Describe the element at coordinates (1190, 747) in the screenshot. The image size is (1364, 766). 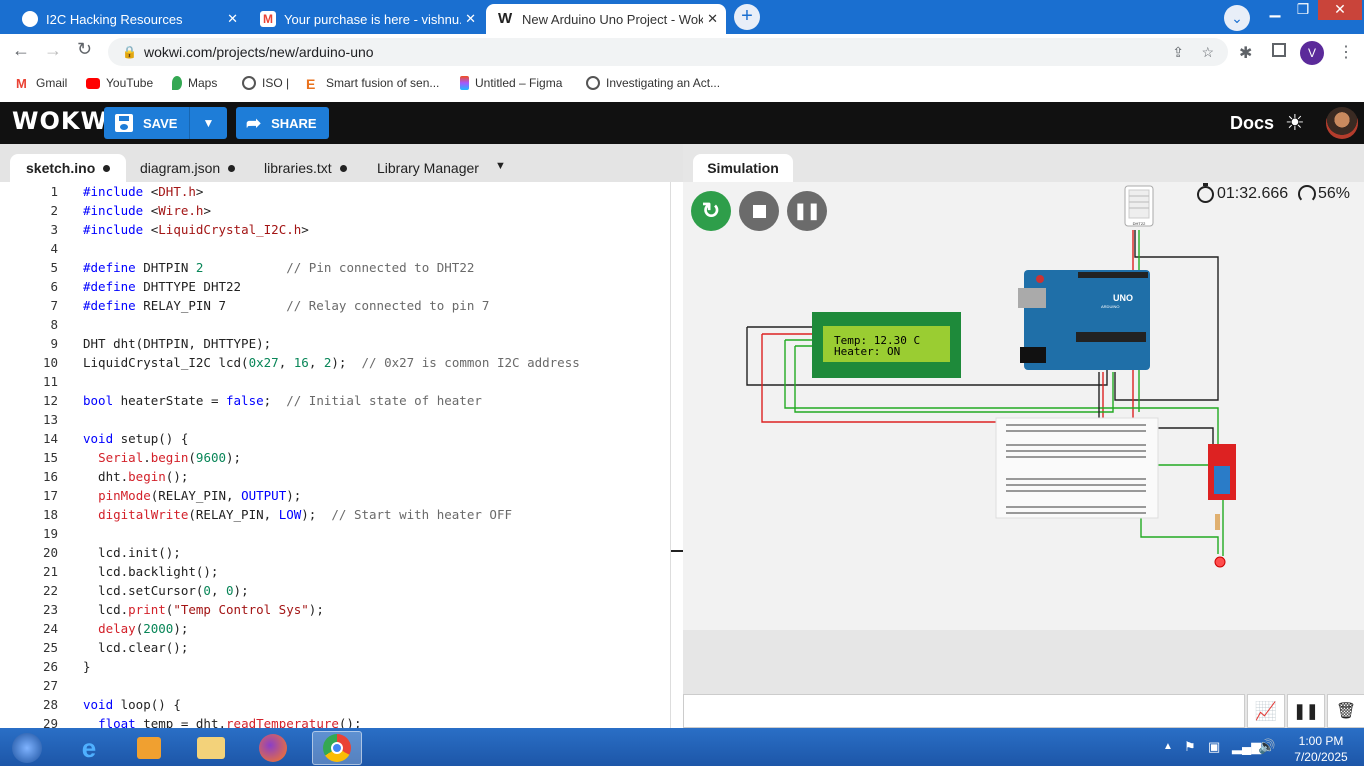
I see `flag-icon: ⚑` at that location.